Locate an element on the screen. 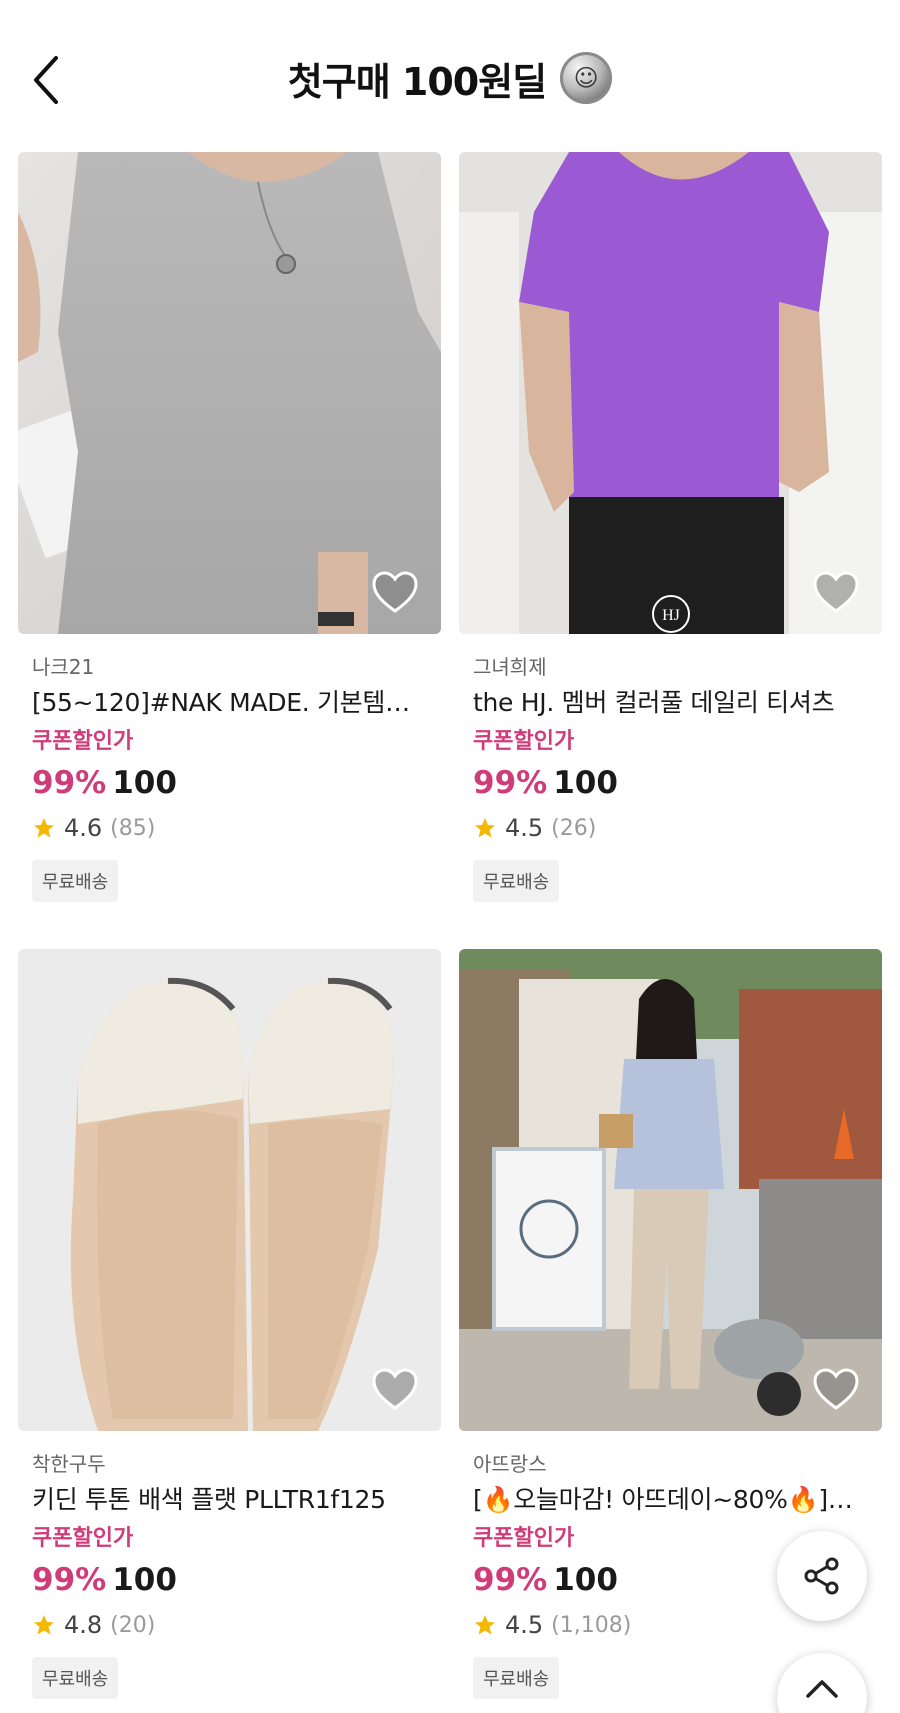 This screenshot has width=900, height=1713. shop-name: 착한구두 is located at coordinates (229, 1464).